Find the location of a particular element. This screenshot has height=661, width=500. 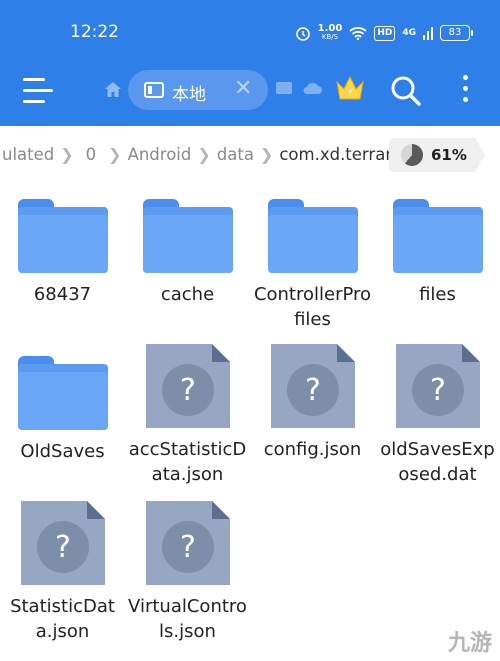

storage-percent: 61% is located at coordinates (449, 155).